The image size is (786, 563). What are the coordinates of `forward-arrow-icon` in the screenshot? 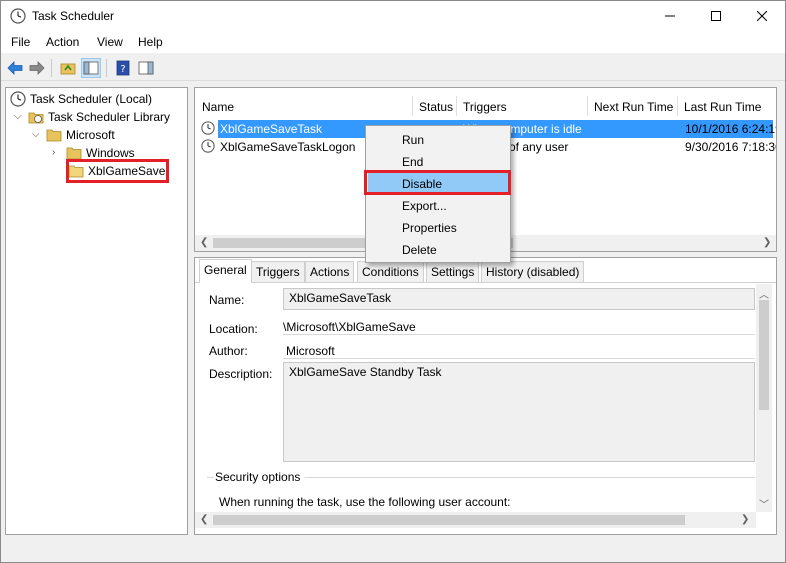 It's located at (37, 68).